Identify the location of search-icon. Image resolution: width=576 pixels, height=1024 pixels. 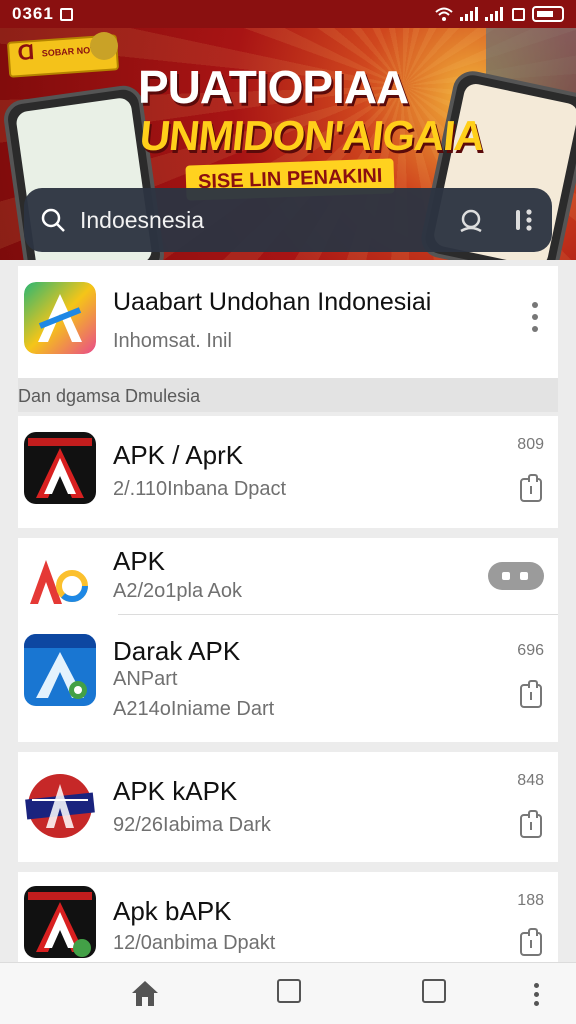
(53, 220).